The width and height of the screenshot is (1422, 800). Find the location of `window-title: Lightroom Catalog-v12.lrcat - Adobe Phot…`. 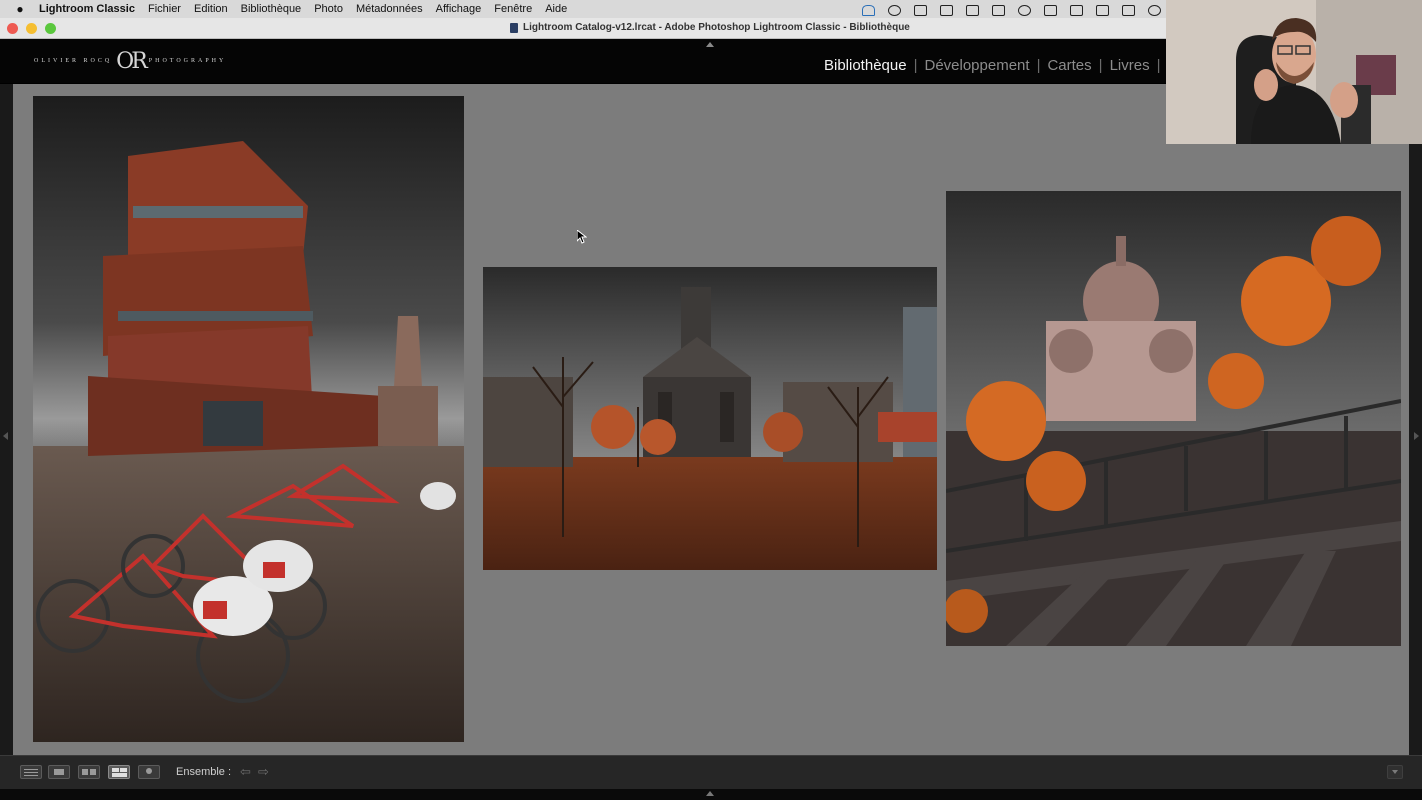

window-title: Lightroom Catalog-v12.lrcat - Adobe Phot… is located at coordinates (710, 27).